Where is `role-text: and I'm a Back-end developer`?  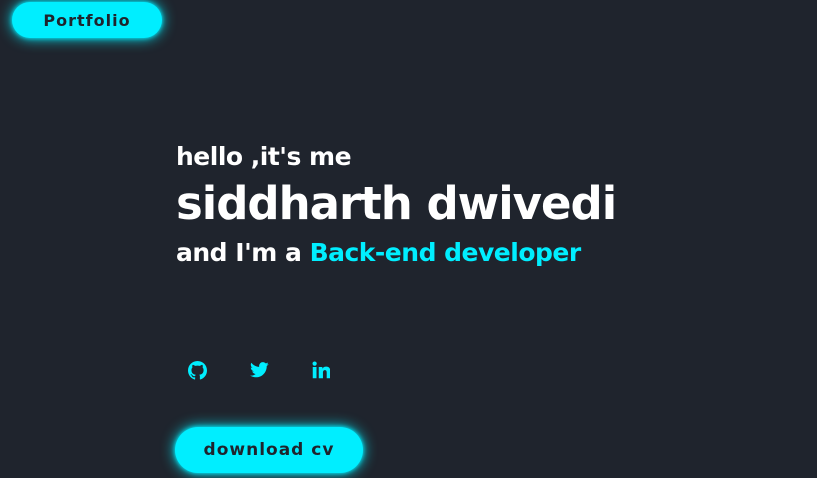 role-text: and I'm a Back-end developer is located at coordinates (396, 253).